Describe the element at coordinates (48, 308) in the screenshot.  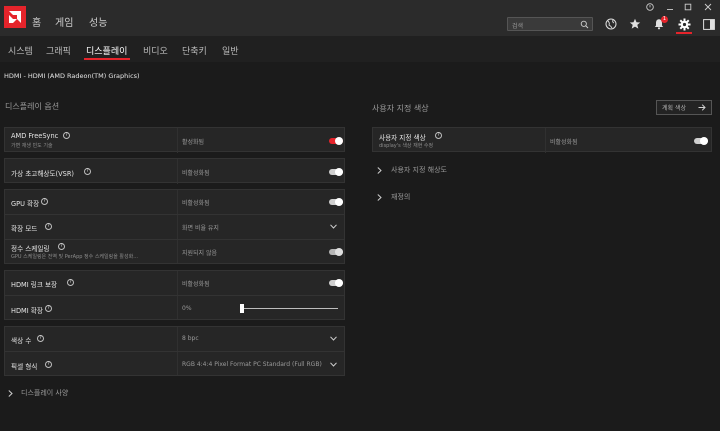
I see `hdmi-scaling-help-icon: ?` at that location.